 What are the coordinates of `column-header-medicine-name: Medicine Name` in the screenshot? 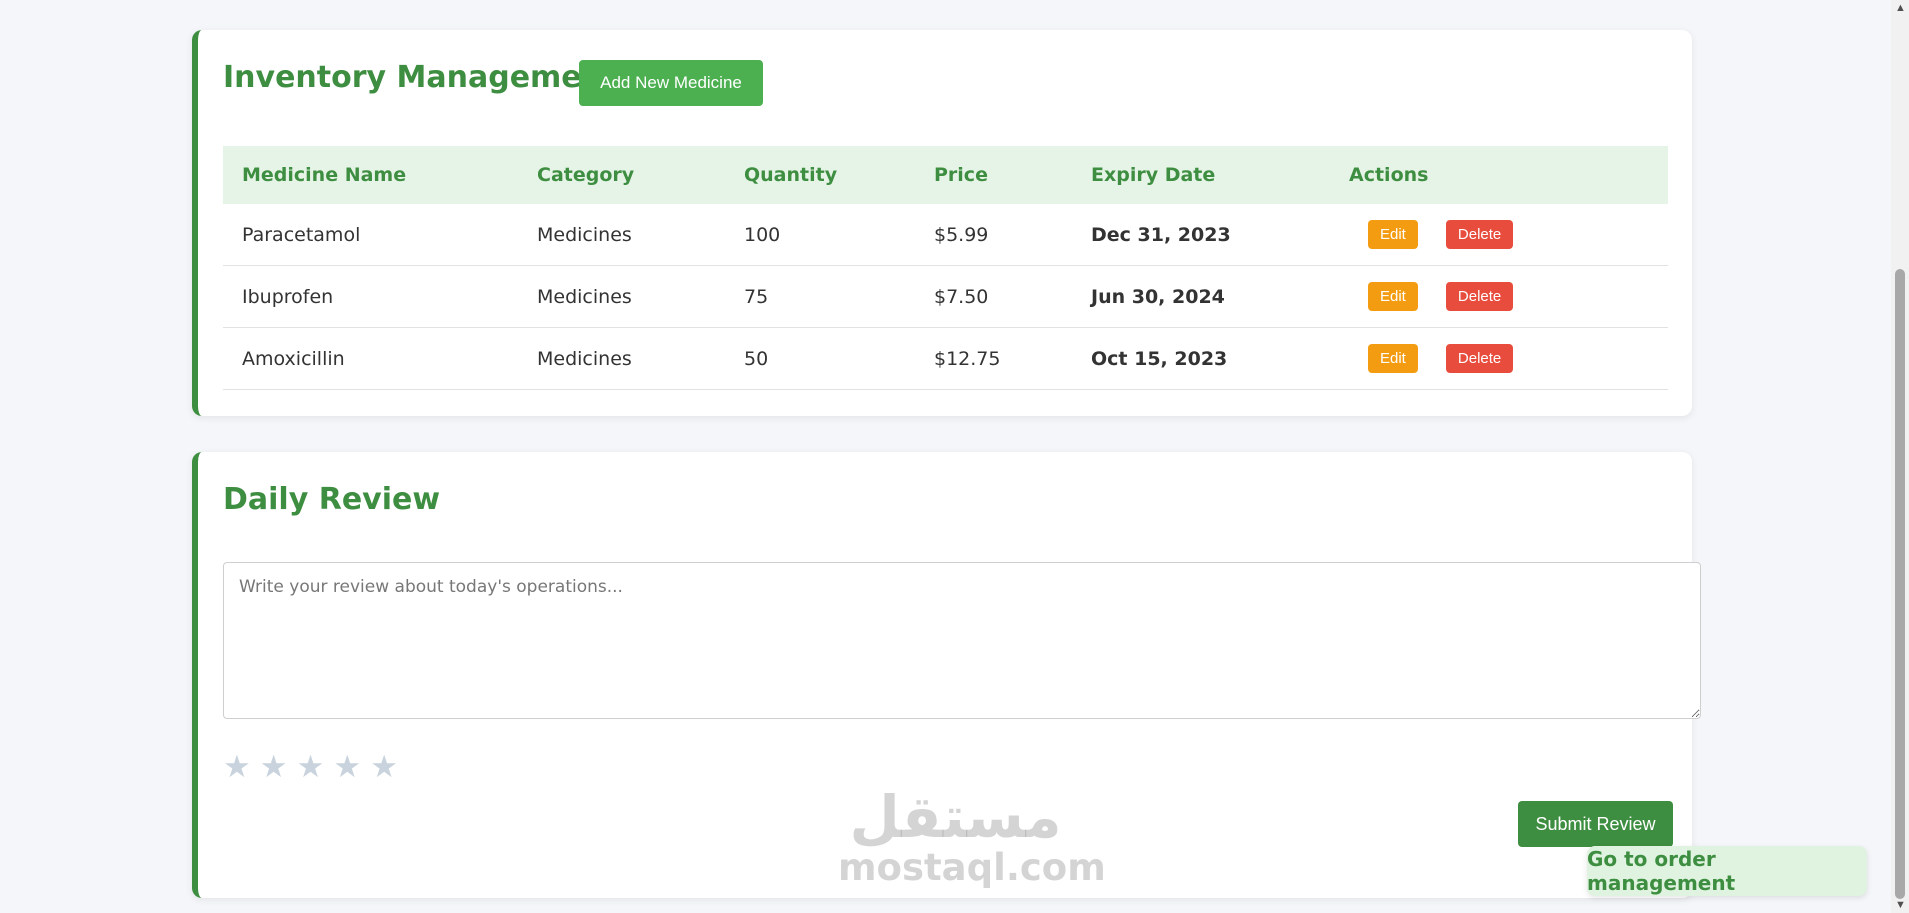 It's located at (370, 175).